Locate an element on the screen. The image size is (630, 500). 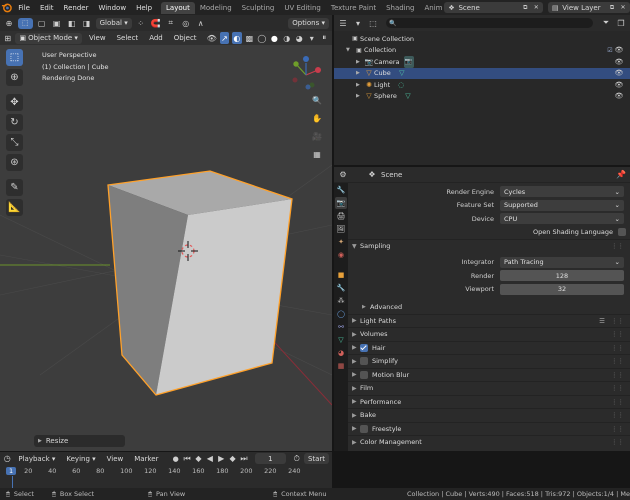
jump-end-icon: ⏭ is located at coordinates (244, 459).